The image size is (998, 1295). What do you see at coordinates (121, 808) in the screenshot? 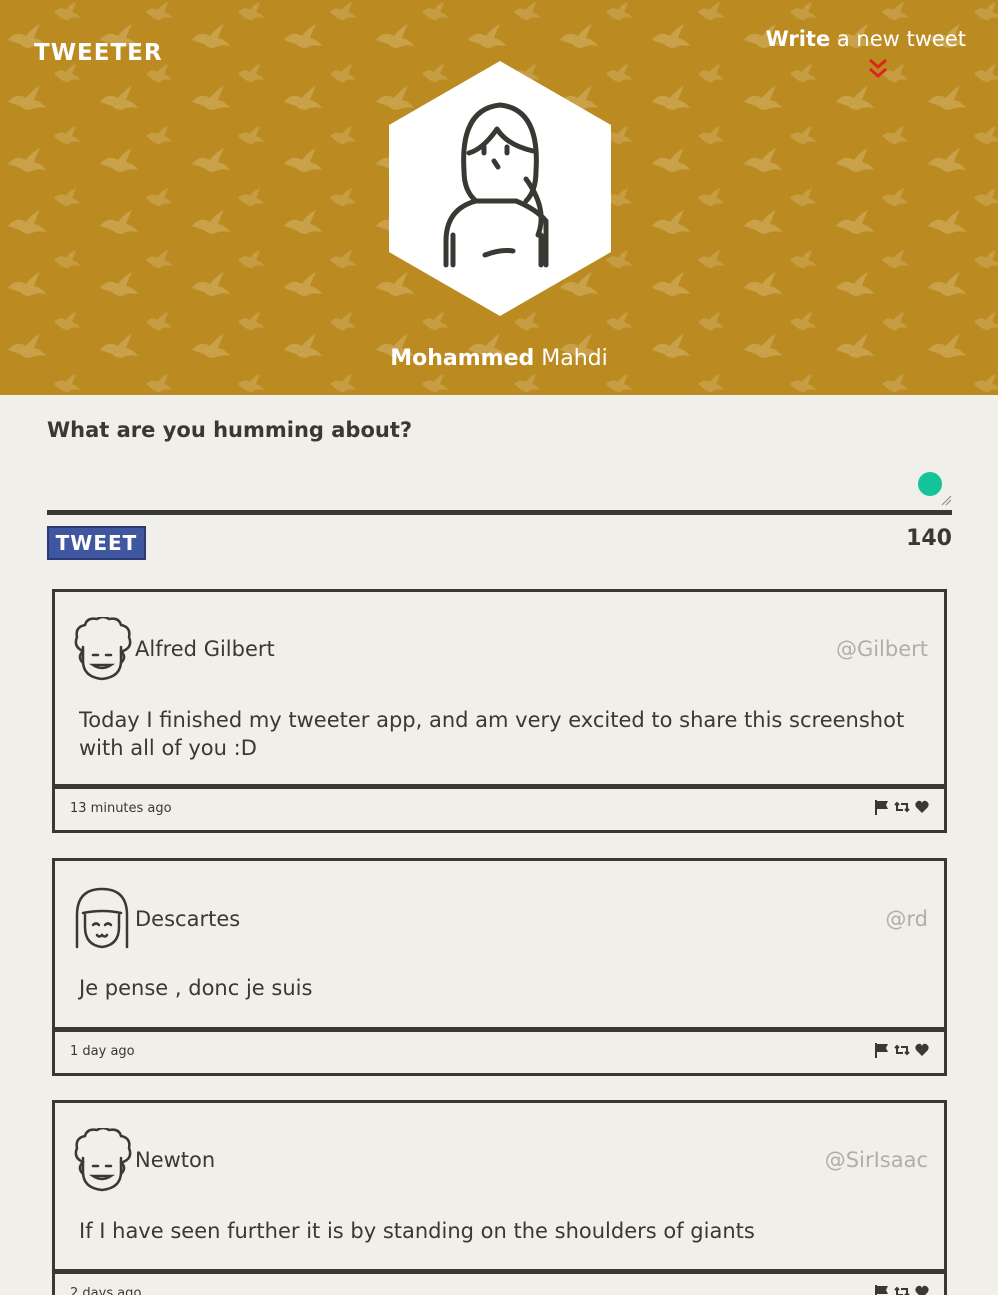
I see `tweet-timestamp: 13 minutes ago` at bounding box center [121, 808].